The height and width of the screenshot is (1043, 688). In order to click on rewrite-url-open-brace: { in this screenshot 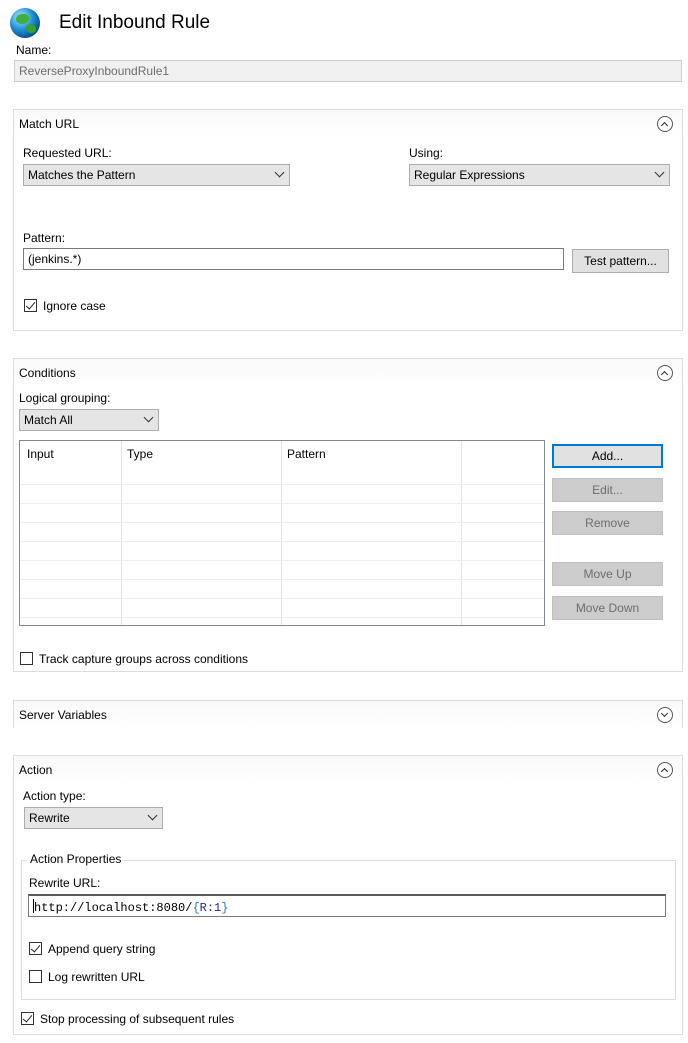, I will do `click(196, 908)`.